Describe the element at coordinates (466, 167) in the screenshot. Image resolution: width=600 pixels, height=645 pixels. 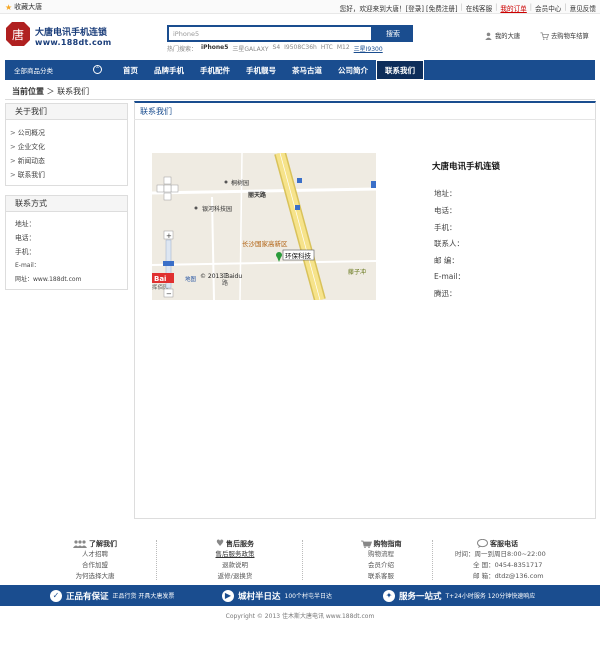
I see `company-name: 大唐电讯手机连锁` at that location.